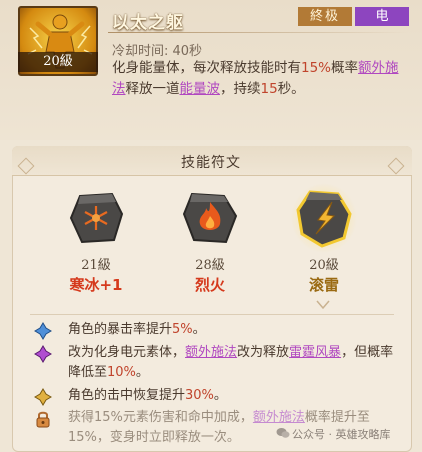 Image resolution: width=422 pixels, height=452 pixels. What do you see at coordinates (341, 434) in the screenshot?
I see `watermark: 公众号 · 英雄攻略库` at bounding box center [341, 434].